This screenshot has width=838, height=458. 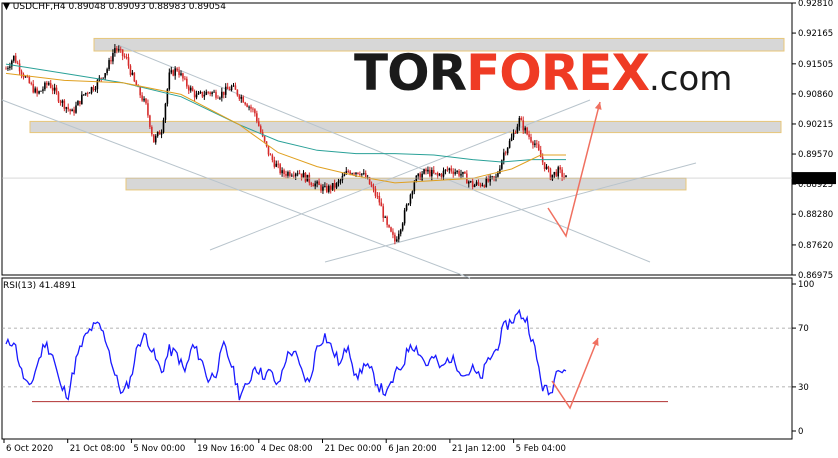 I want to click on price-tick-label: 0.92165, so click(x=815, y=34).